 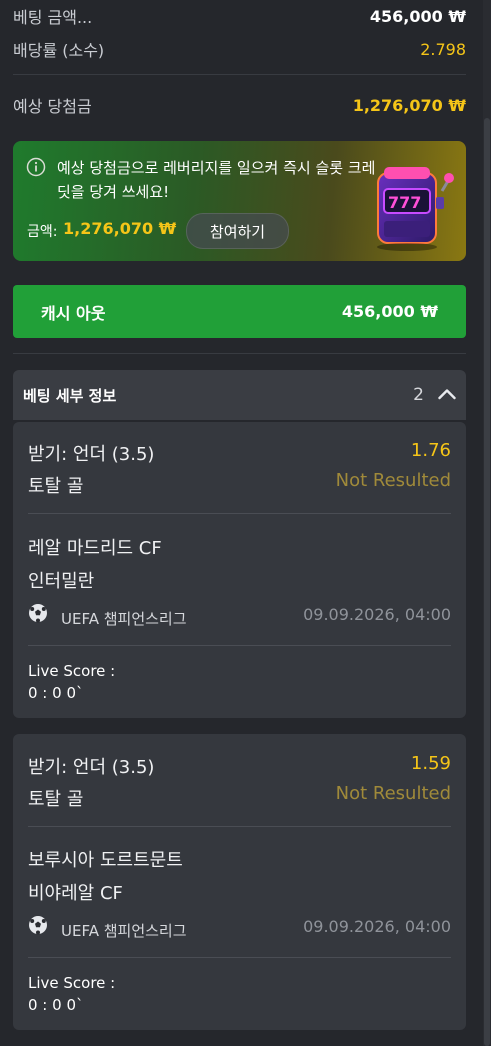 I want to click on odds-label: 배당률 (소수), so click(x=59, y=50).